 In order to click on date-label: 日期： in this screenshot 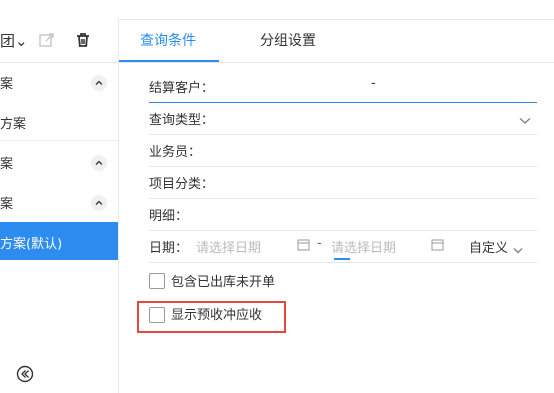, I will do `click(169, 248)`.